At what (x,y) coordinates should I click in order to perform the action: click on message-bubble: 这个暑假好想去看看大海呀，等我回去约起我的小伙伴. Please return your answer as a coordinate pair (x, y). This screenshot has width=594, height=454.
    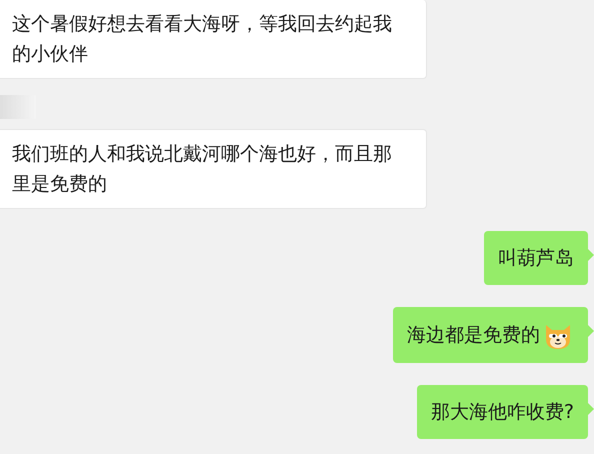
    Looking at the image, I should click on (213, 39).